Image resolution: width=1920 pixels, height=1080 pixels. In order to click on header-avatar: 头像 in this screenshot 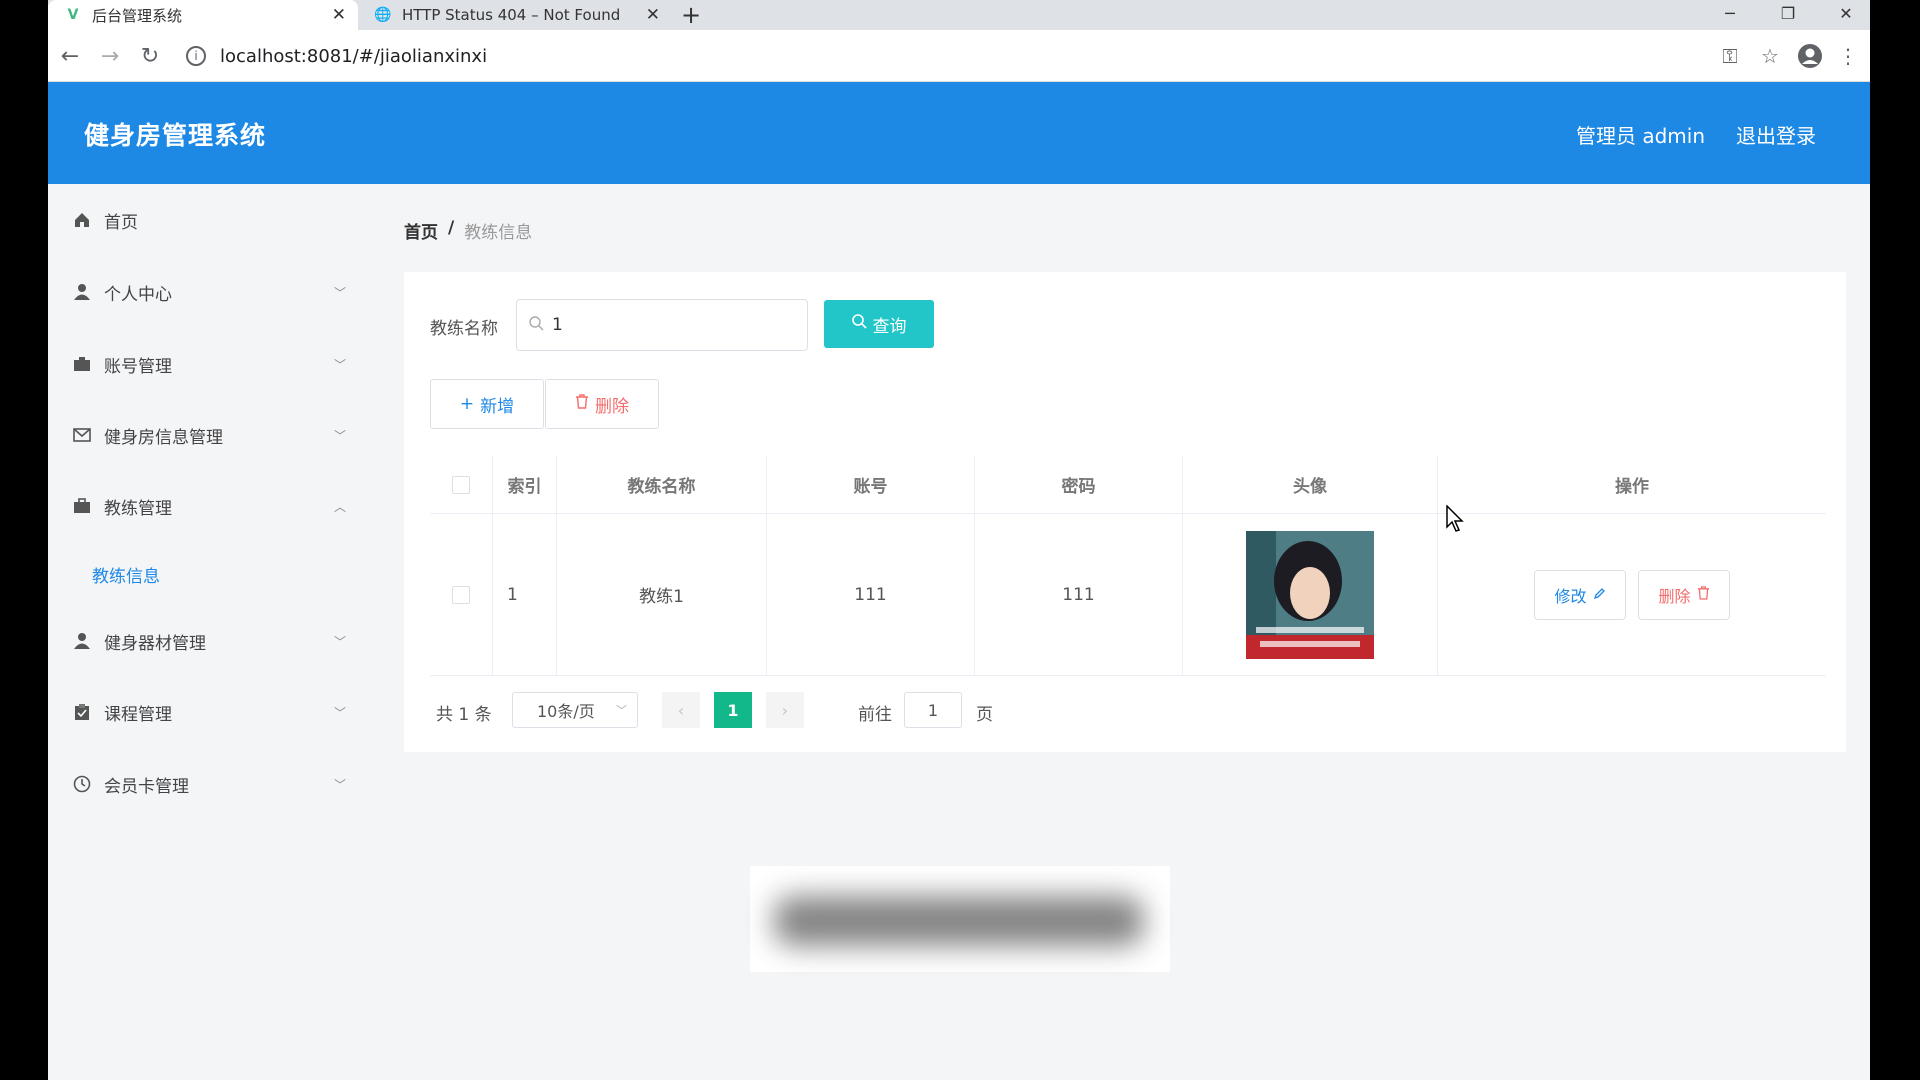, I will do `click(1310, 484)`.